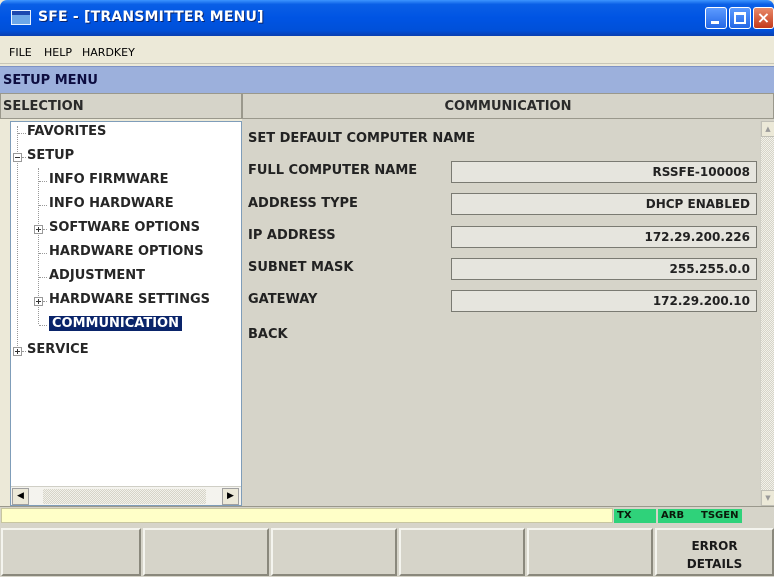 This screenshot has width=774, height=577. I want to click on tree-item-software-options: SOFTWARE OPTIONS, so click(121, 229).